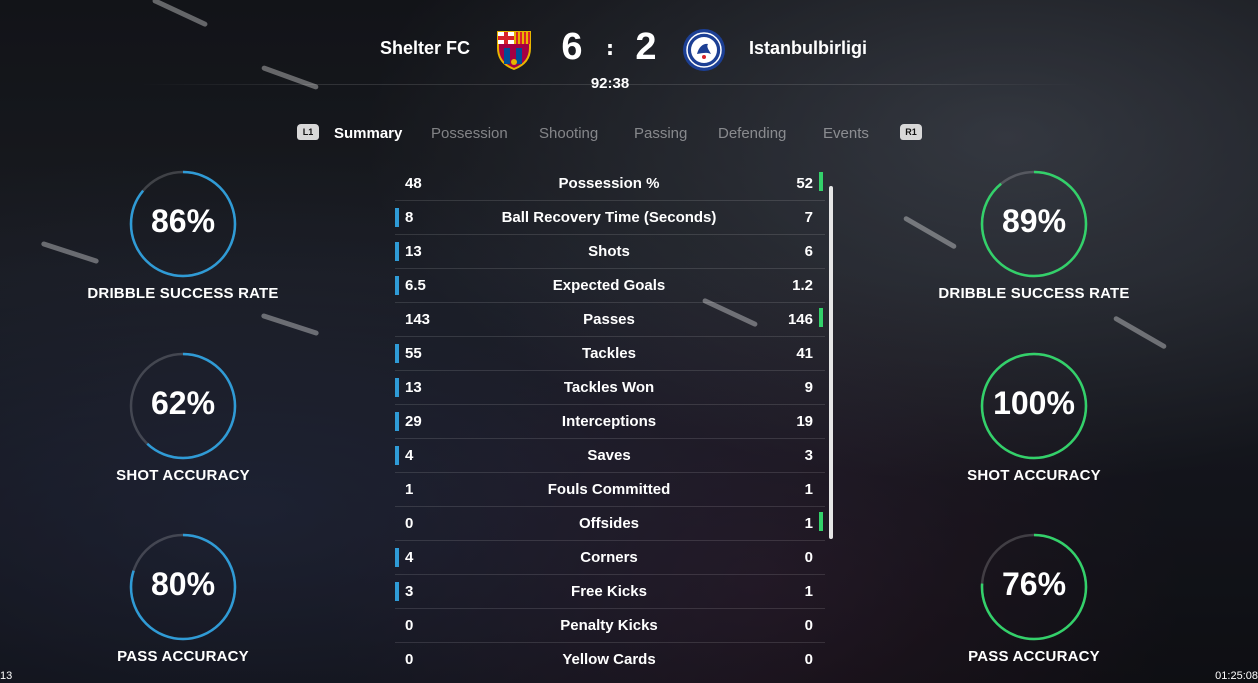  I want to click on away-stat-value: 6, so click(808, 251).